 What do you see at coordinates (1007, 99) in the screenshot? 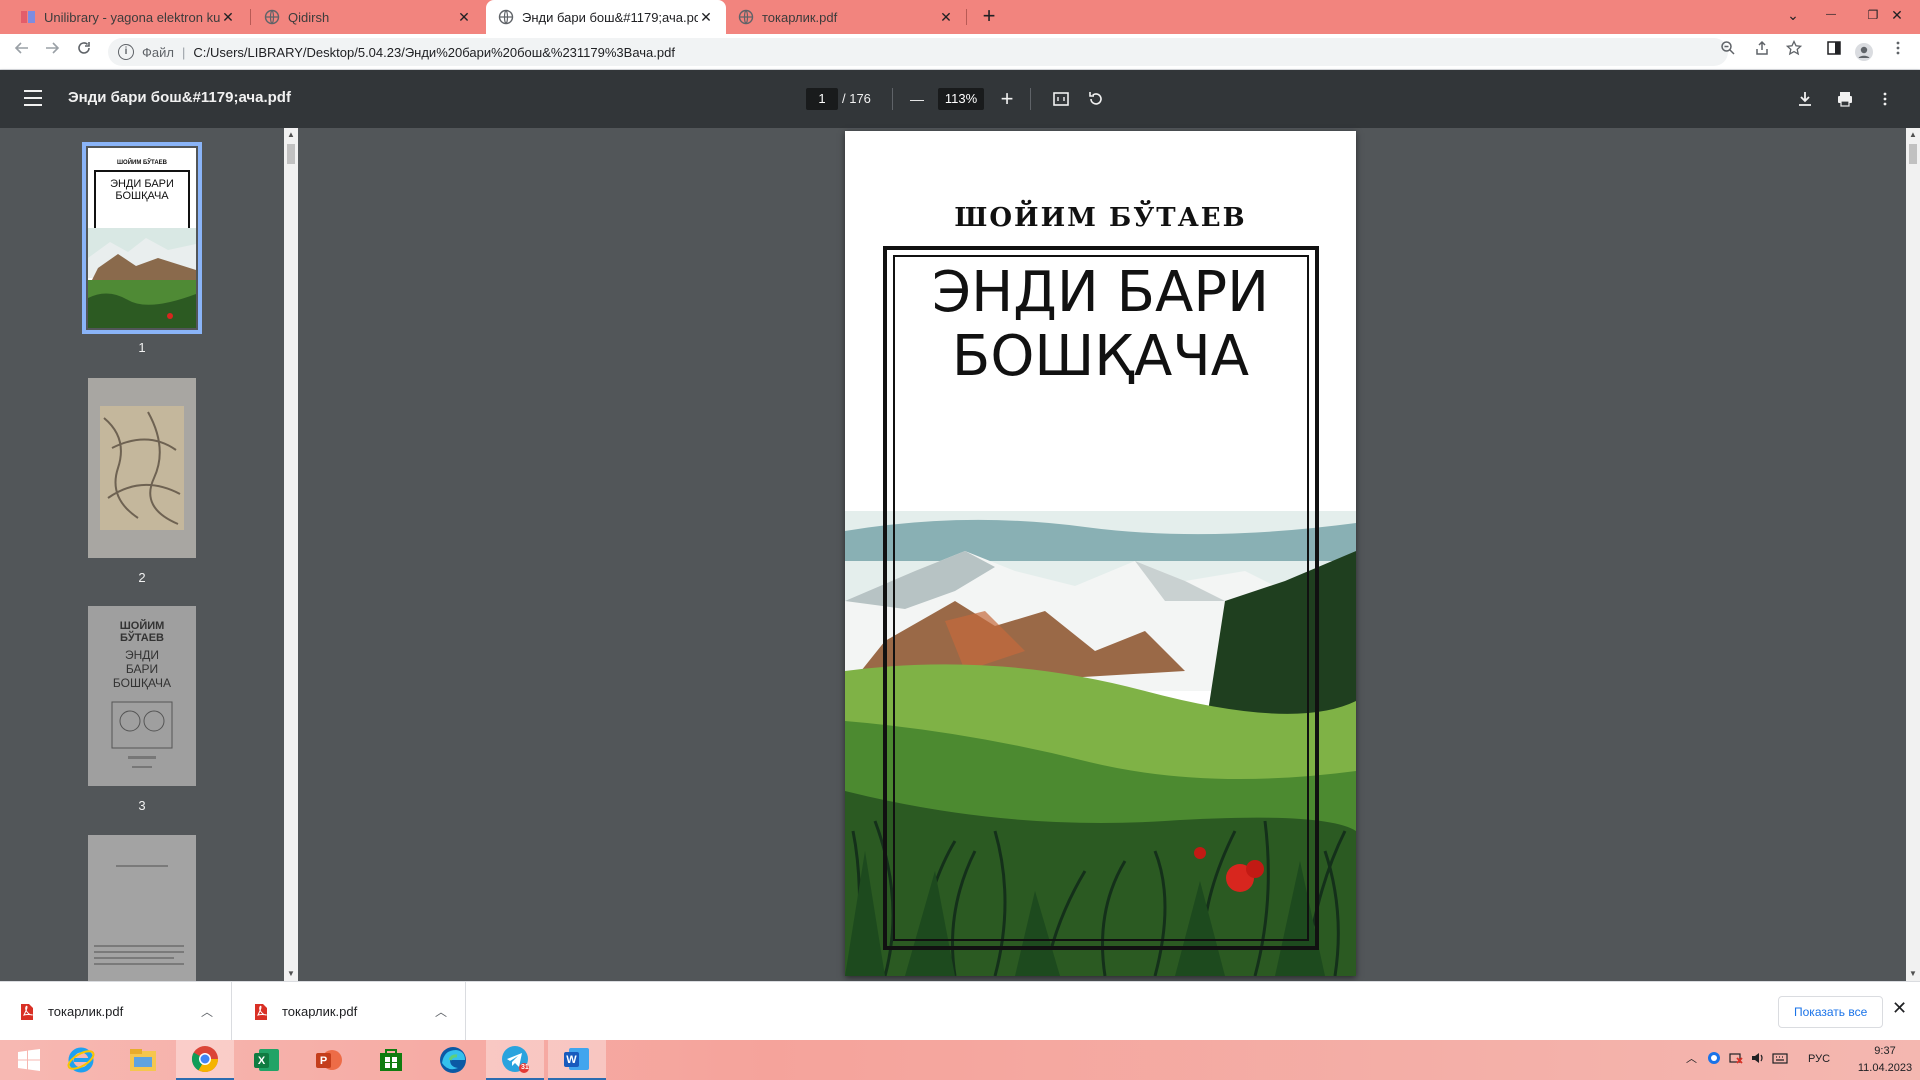
I see `zoom-in-button: +` at bounding box center [1007, 99].